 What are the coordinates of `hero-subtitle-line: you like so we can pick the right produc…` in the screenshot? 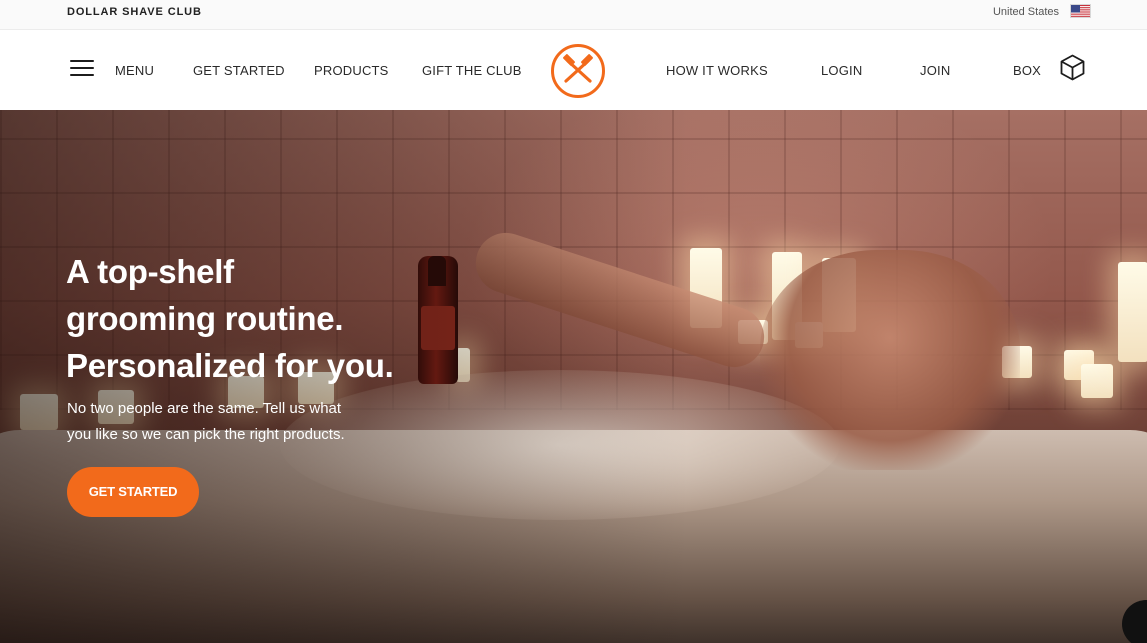 It's located at (206, 434).